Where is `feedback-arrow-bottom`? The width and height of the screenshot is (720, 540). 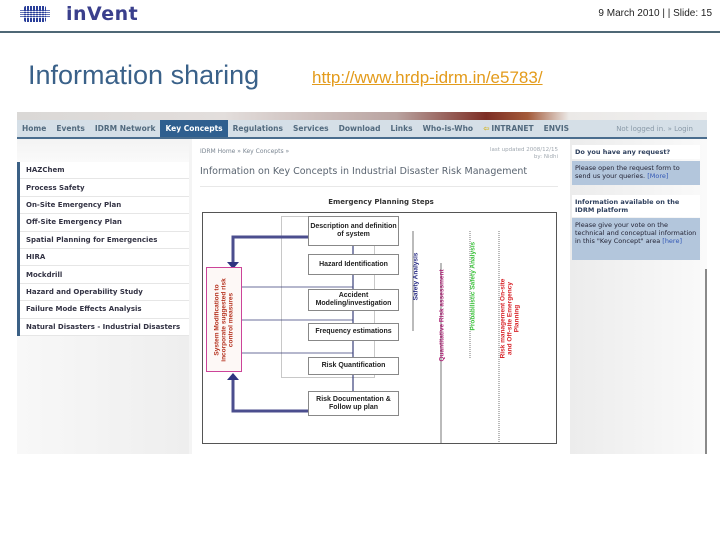 feedback-arrow-bottom is located at coordinates (269, 396).